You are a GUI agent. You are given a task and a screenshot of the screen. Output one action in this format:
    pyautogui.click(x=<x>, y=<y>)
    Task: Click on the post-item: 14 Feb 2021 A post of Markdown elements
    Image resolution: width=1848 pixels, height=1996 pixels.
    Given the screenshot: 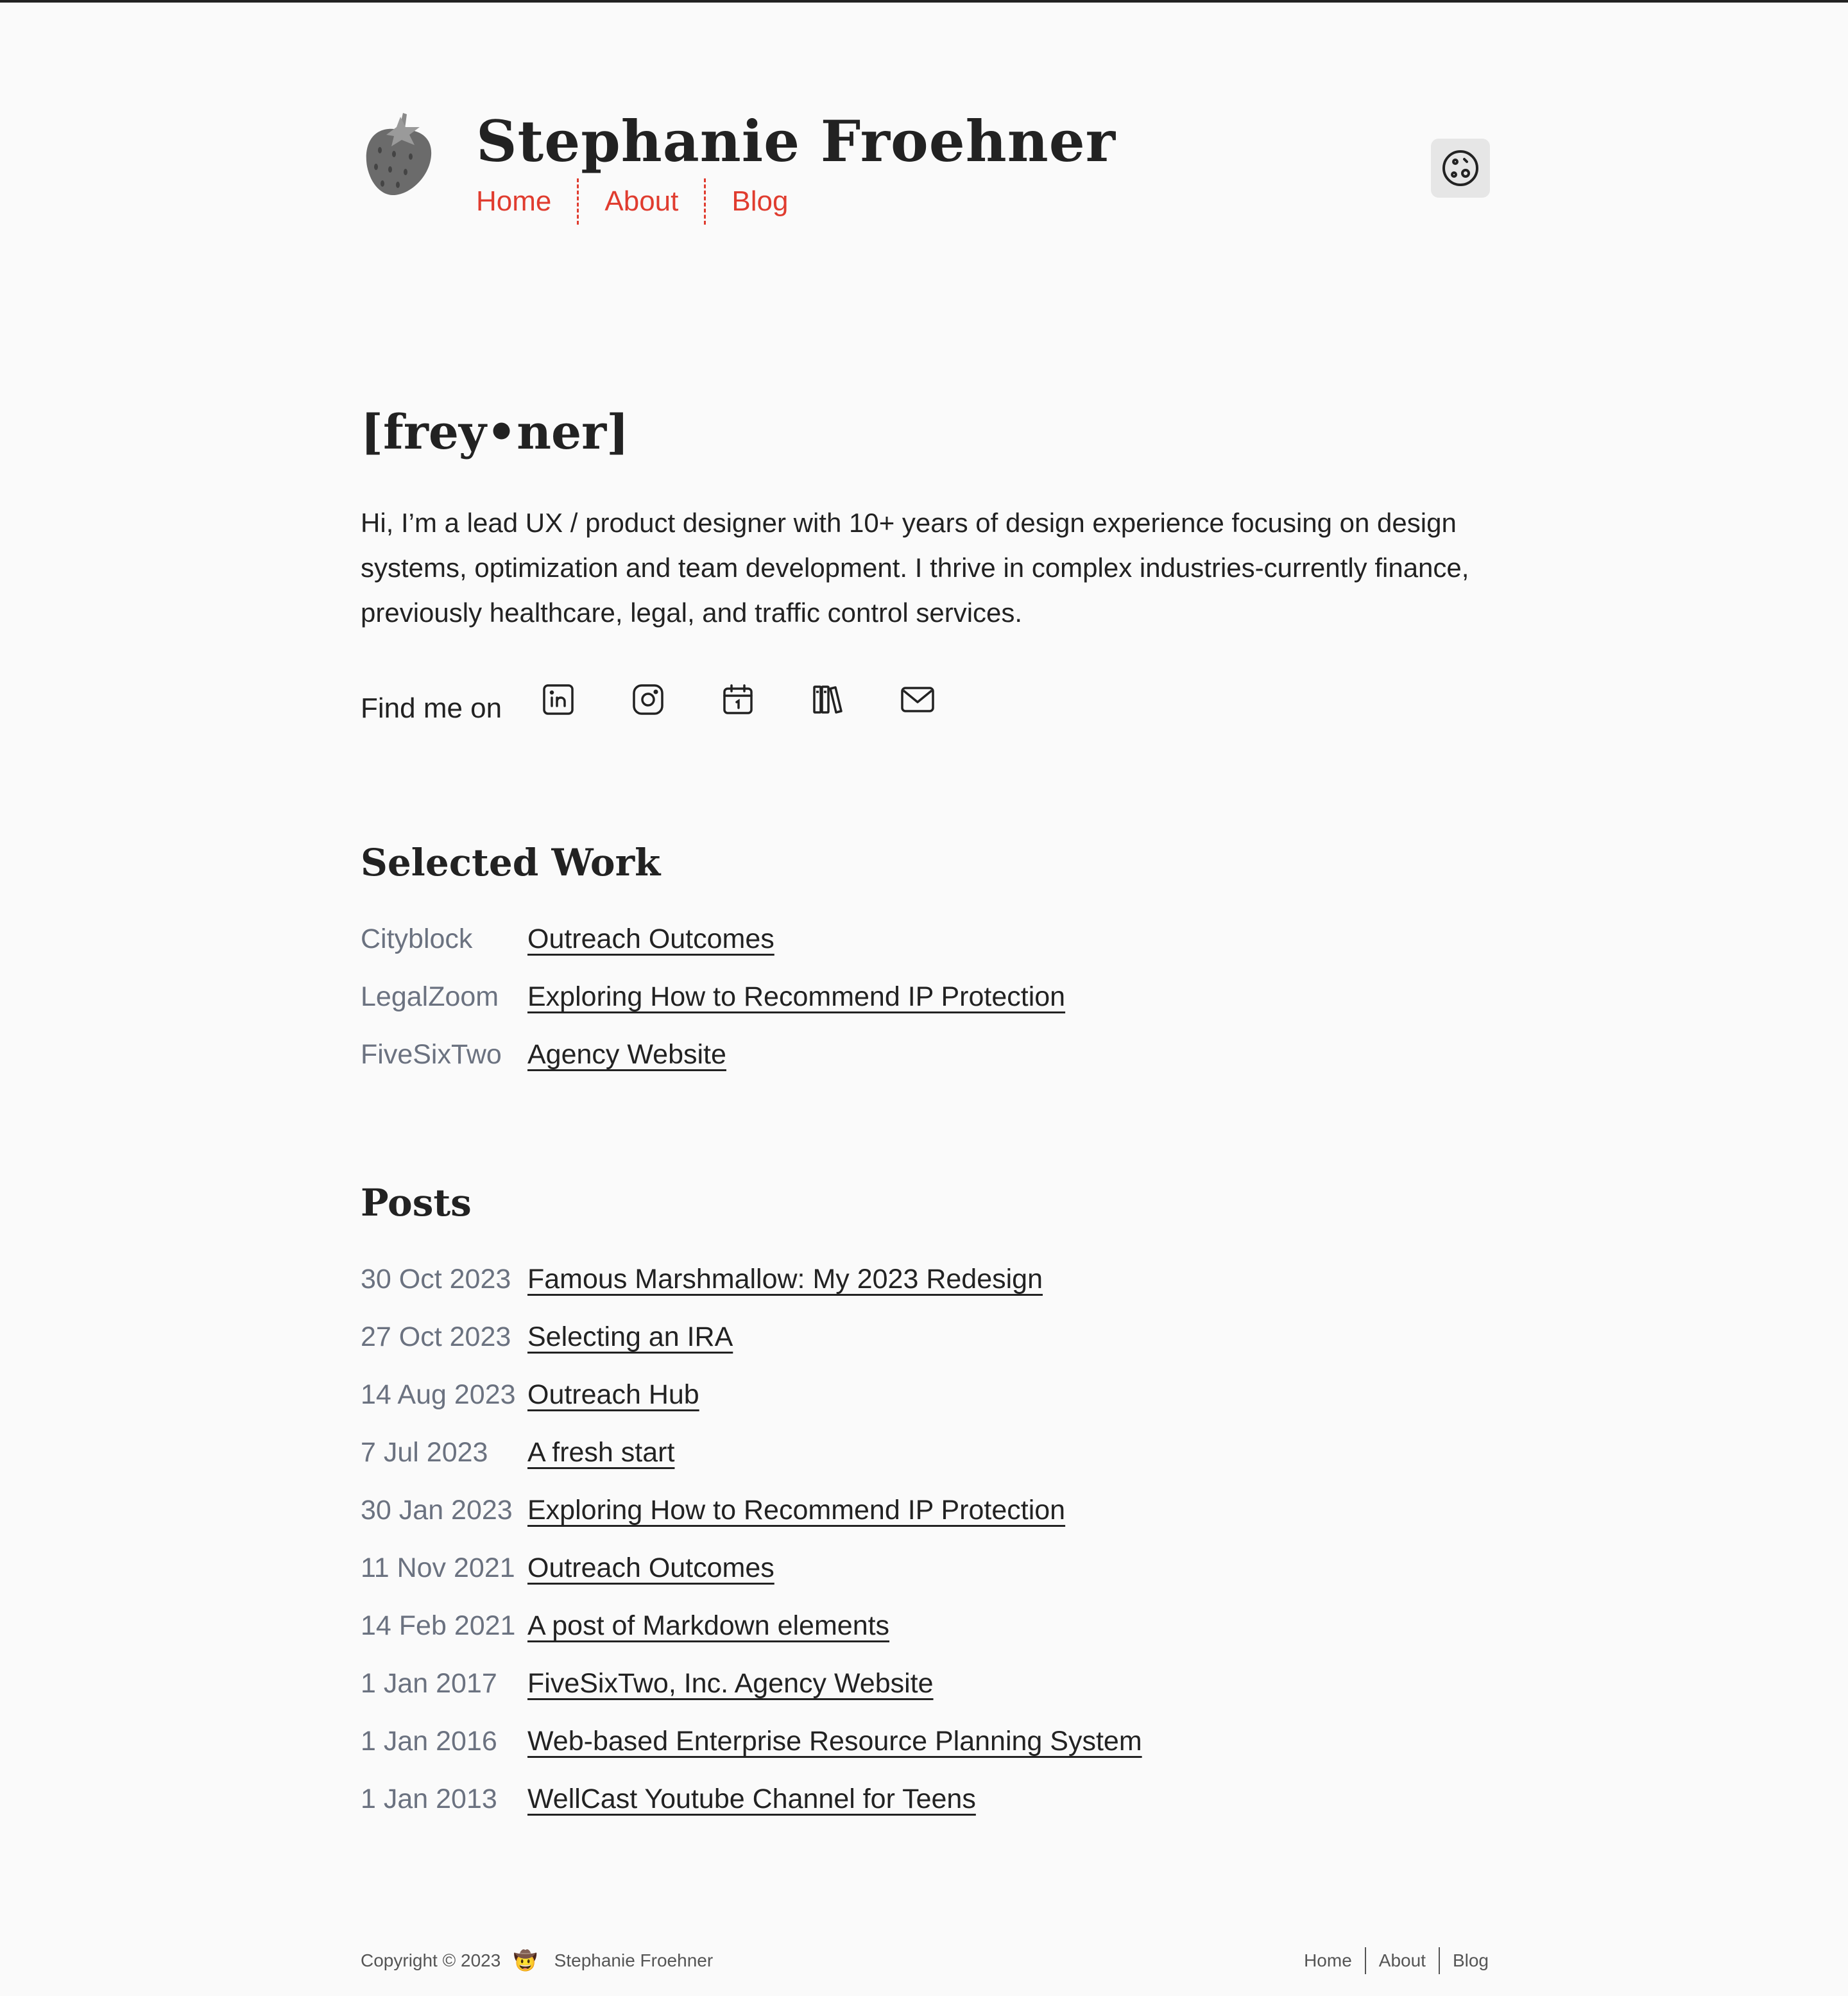 What is the action you would take?
    pyautogui.click(x=925, y=1626)
    